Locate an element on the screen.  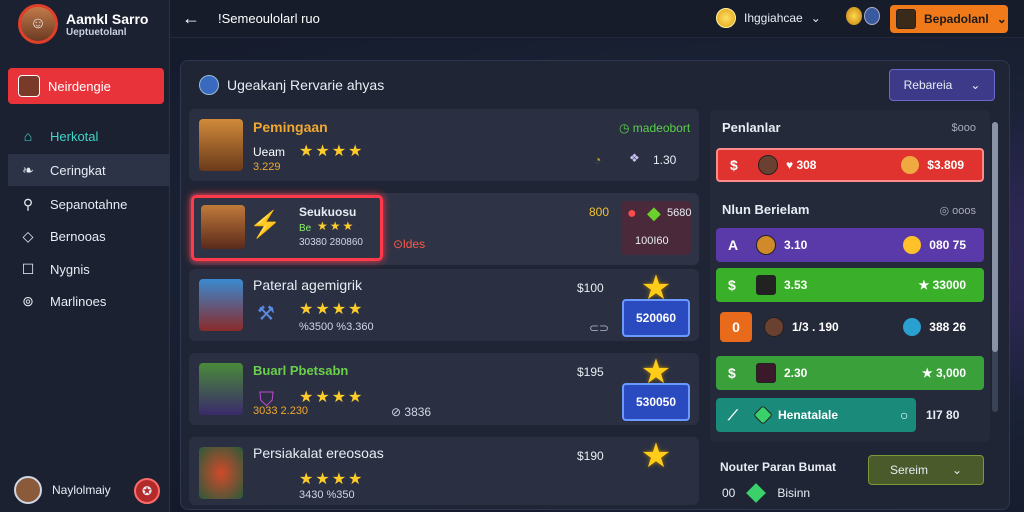
gem-icon: ◆ is located at coordinates (654, 213).